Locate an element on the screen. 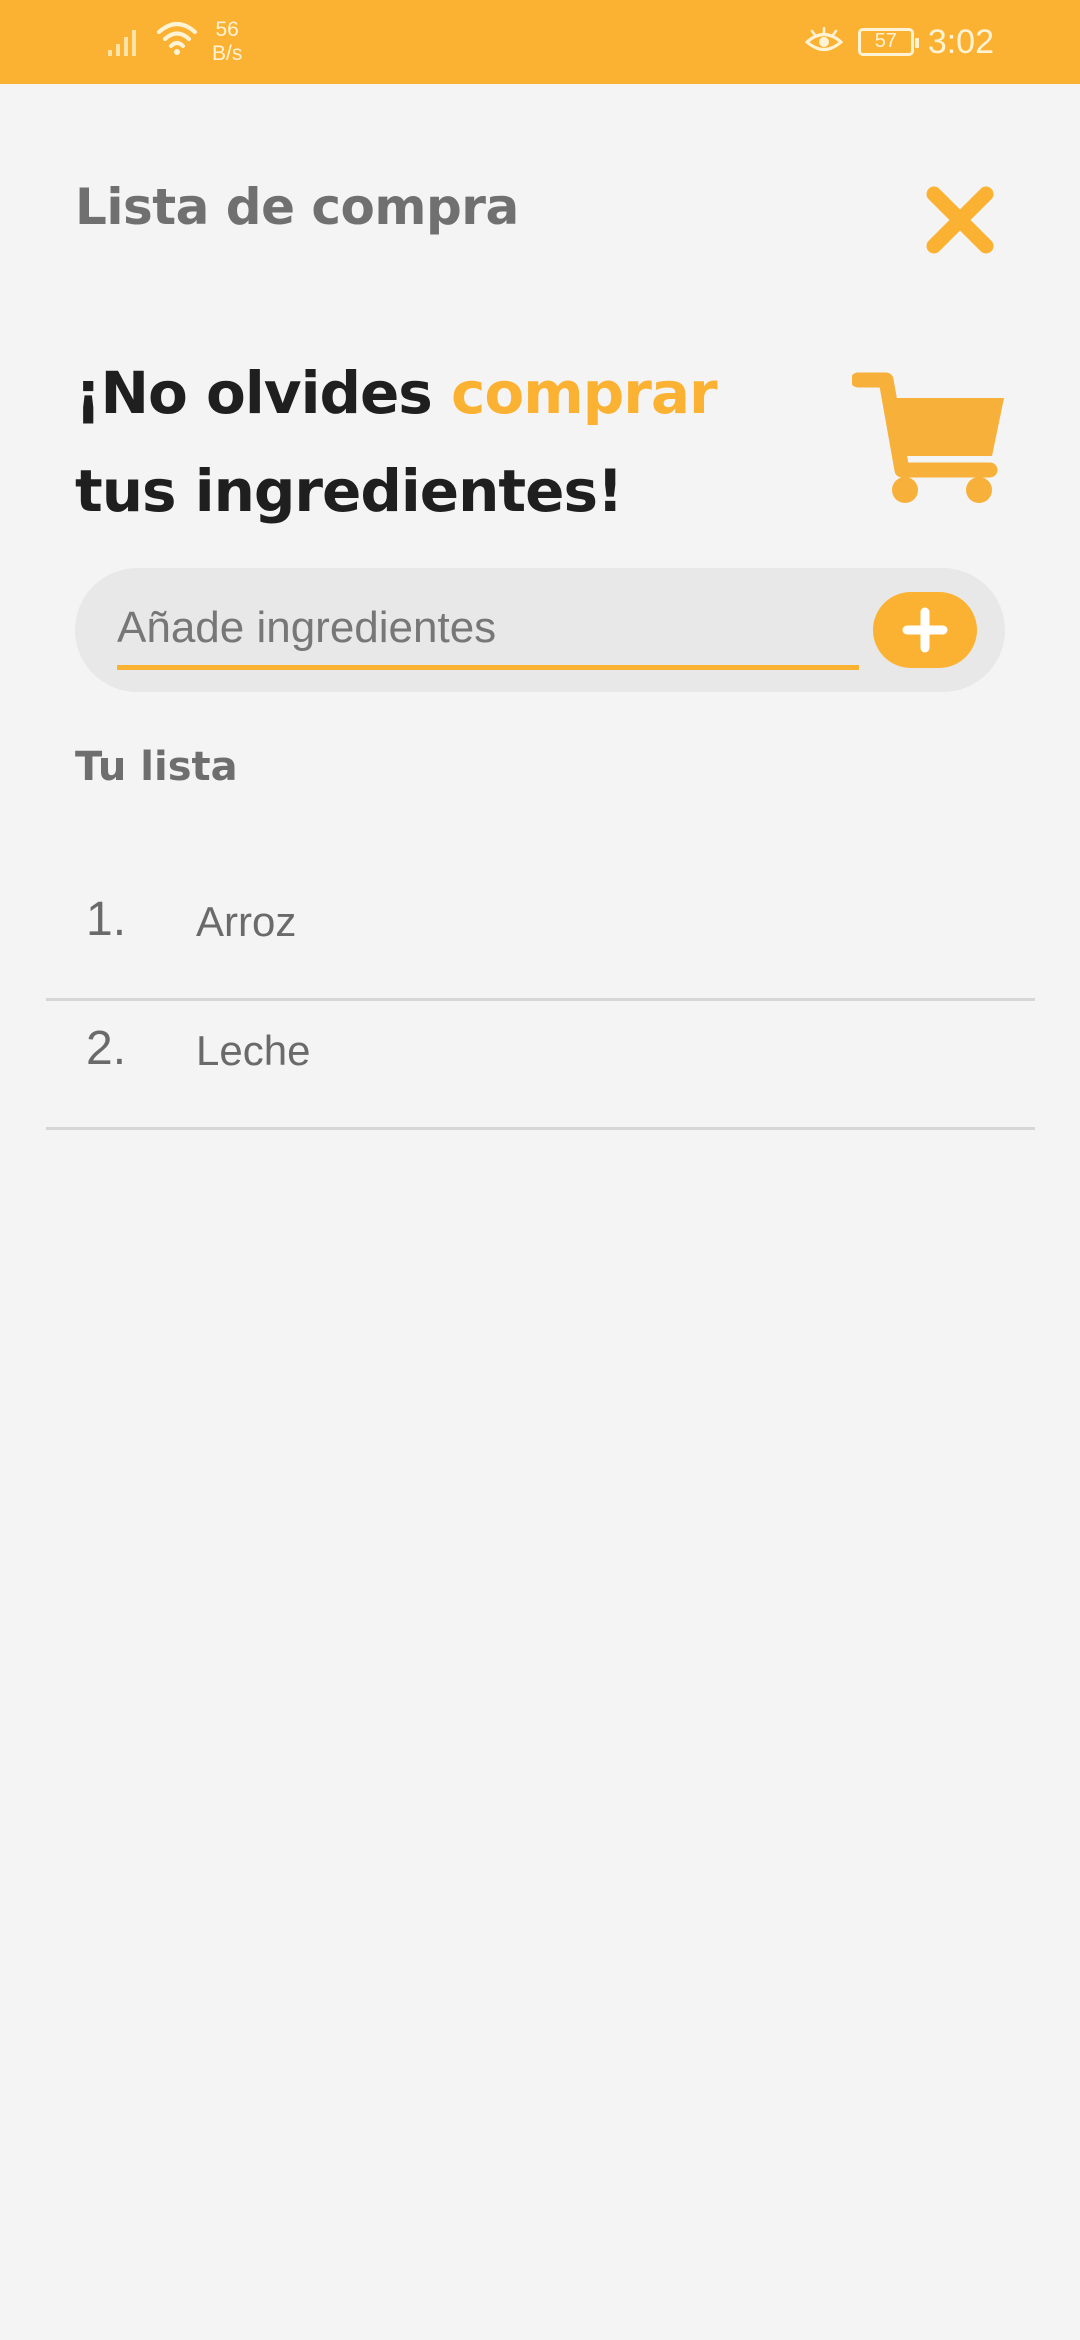 The width and height of the screenshot is (1080, 2340). list-item-name: Leche is located at coordinates (253, 1050).